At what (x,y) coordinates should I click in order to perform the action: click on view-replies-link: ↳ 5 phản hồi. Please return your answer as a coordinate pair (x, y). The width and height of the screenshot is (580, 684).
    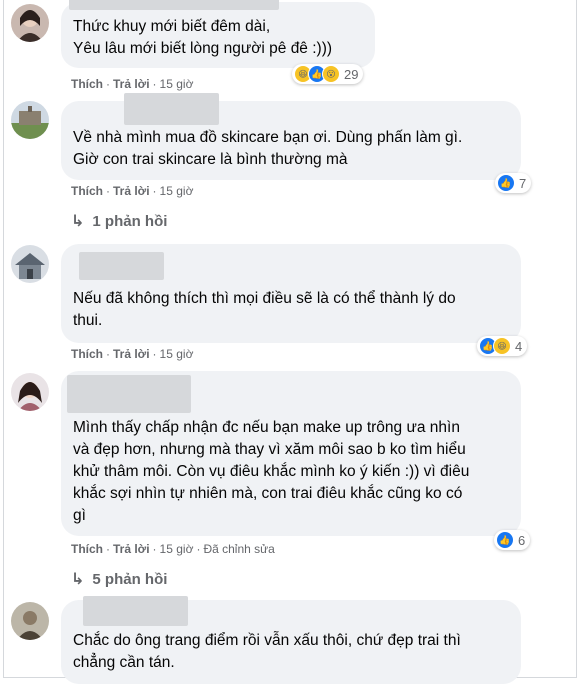
    Looking at the image, I should click on (119, 579).